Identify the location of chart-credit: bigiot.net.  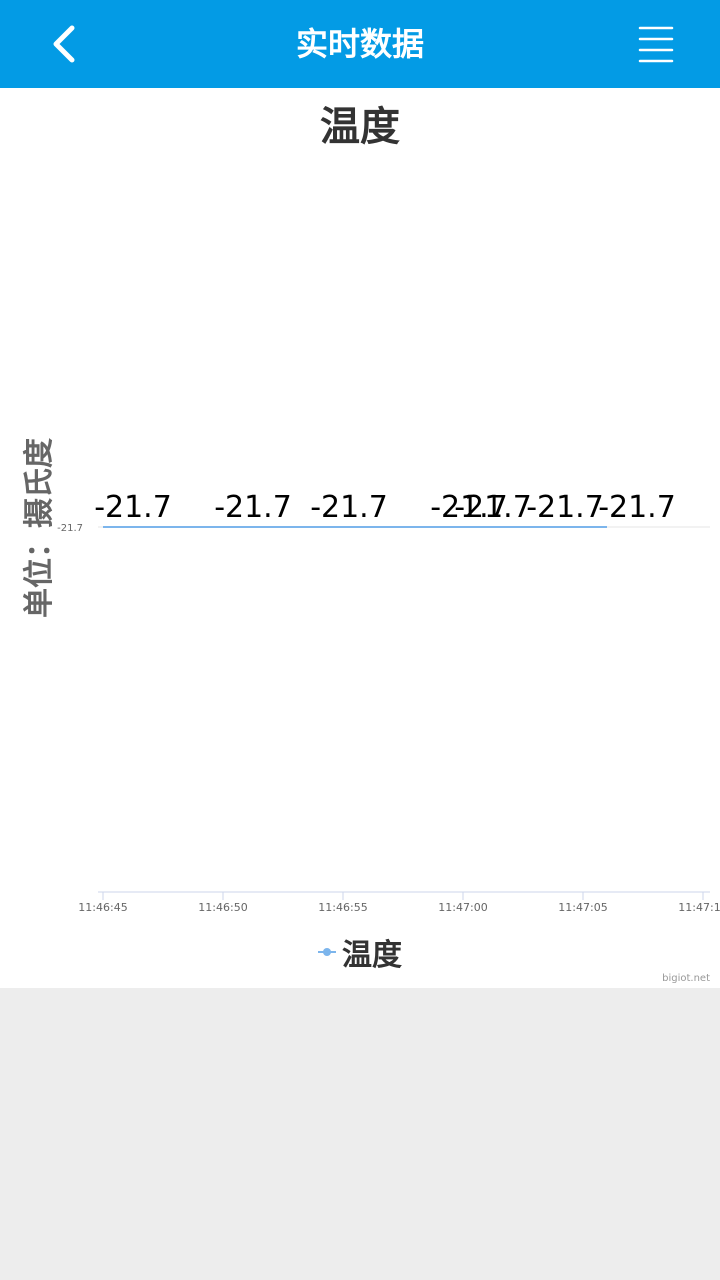
(686, 978).